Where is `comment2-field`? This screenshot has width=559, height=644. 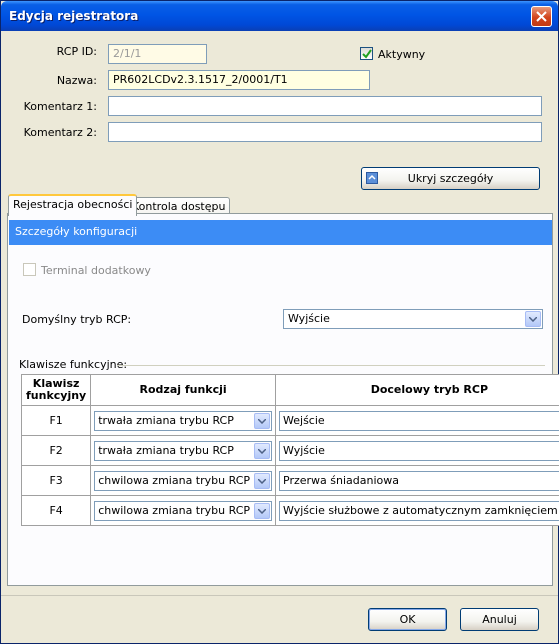
comment2-field is located at coordinates (325, 132).